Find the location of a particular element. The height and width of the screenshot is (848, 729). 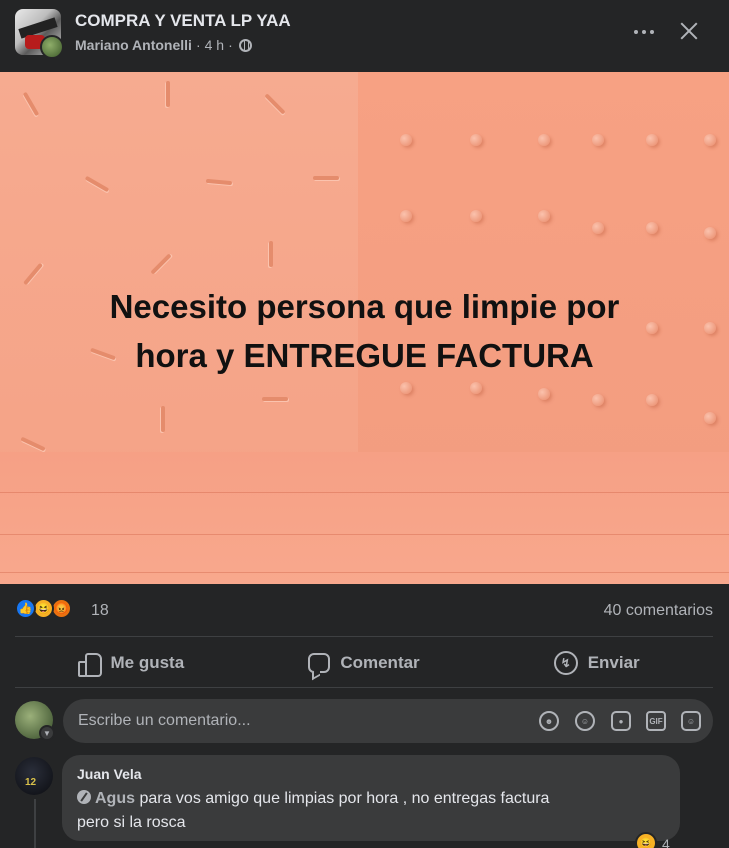

more-dots-icon is located at coordinates (636, 32).